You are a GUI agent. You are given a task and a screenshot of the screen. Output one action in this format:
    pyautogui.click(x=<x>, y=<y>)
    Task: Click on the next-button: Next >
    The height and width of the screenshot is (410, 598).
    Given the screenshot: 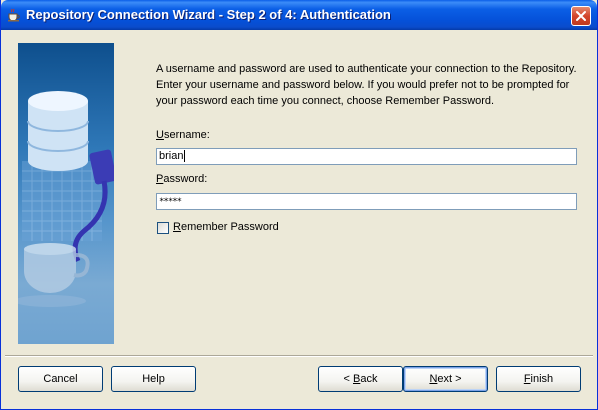 What is the action you would take?
    pyautogui.click(x=445, y=379)
    